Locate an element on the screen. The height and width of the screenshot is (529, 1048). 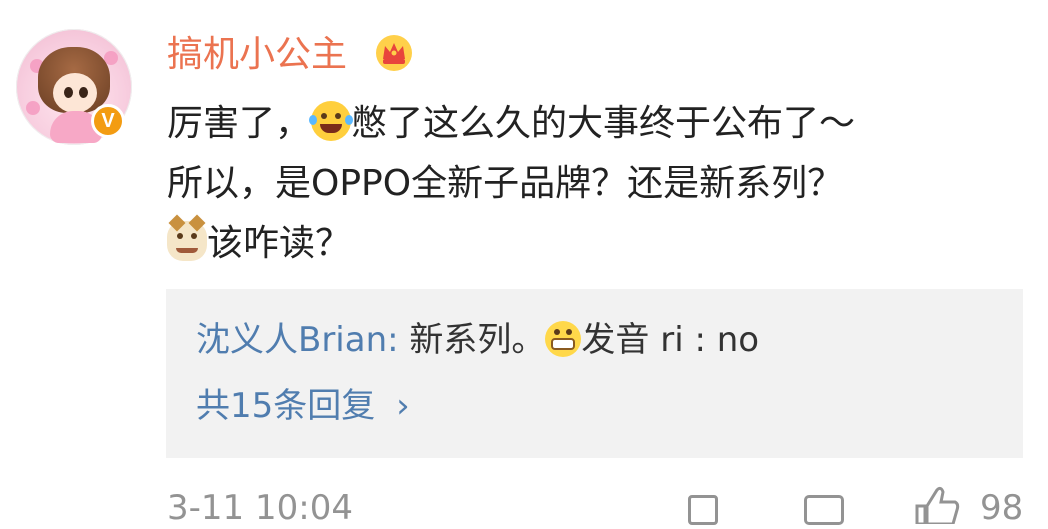
cat-emoji-icon is located at coordinates (187, 237).